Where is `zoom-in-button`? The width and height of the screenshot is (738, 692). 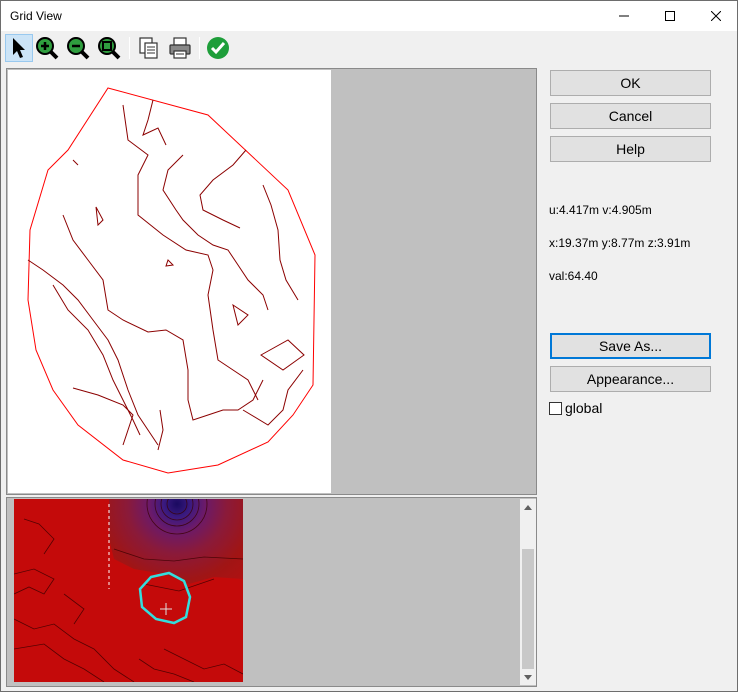
zoom-in-button is located at coordinates (47, 48).